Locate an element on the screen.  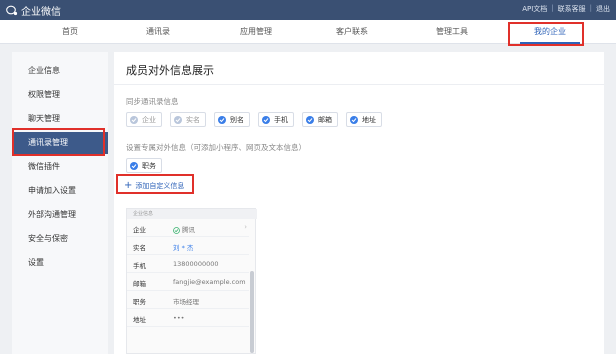
chip-enterprise: 企业 is located at coordinates (144, 119).